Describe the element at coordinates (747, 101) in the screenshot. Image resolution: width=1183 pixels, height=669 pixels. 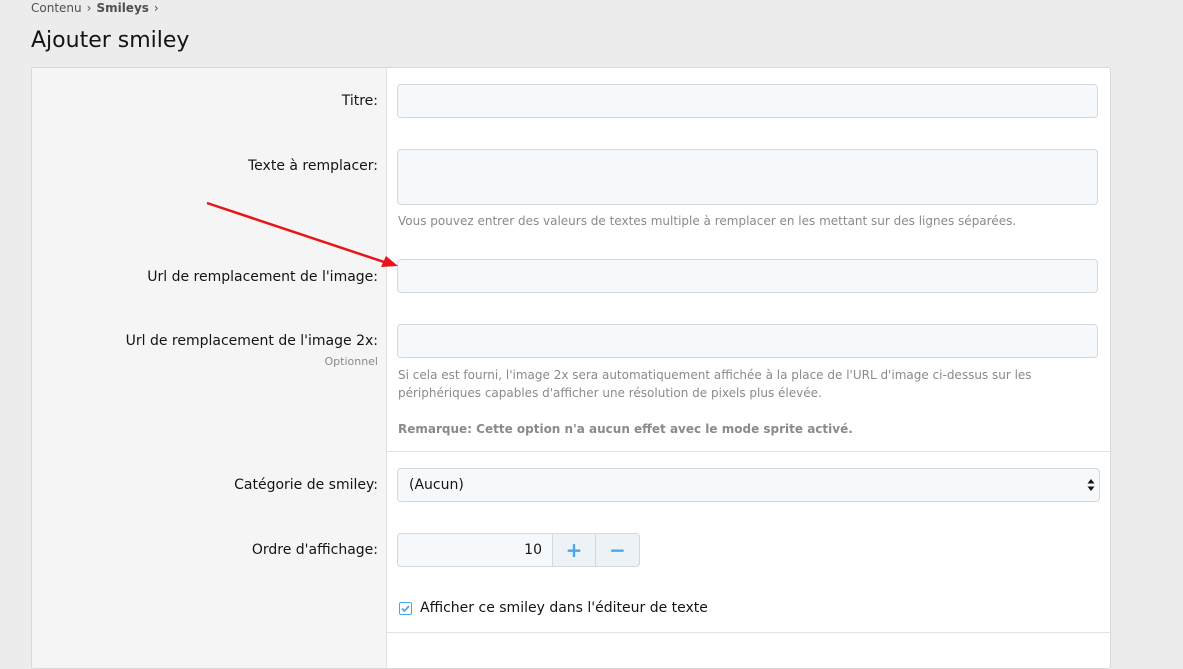
I see `title-input` at that location.